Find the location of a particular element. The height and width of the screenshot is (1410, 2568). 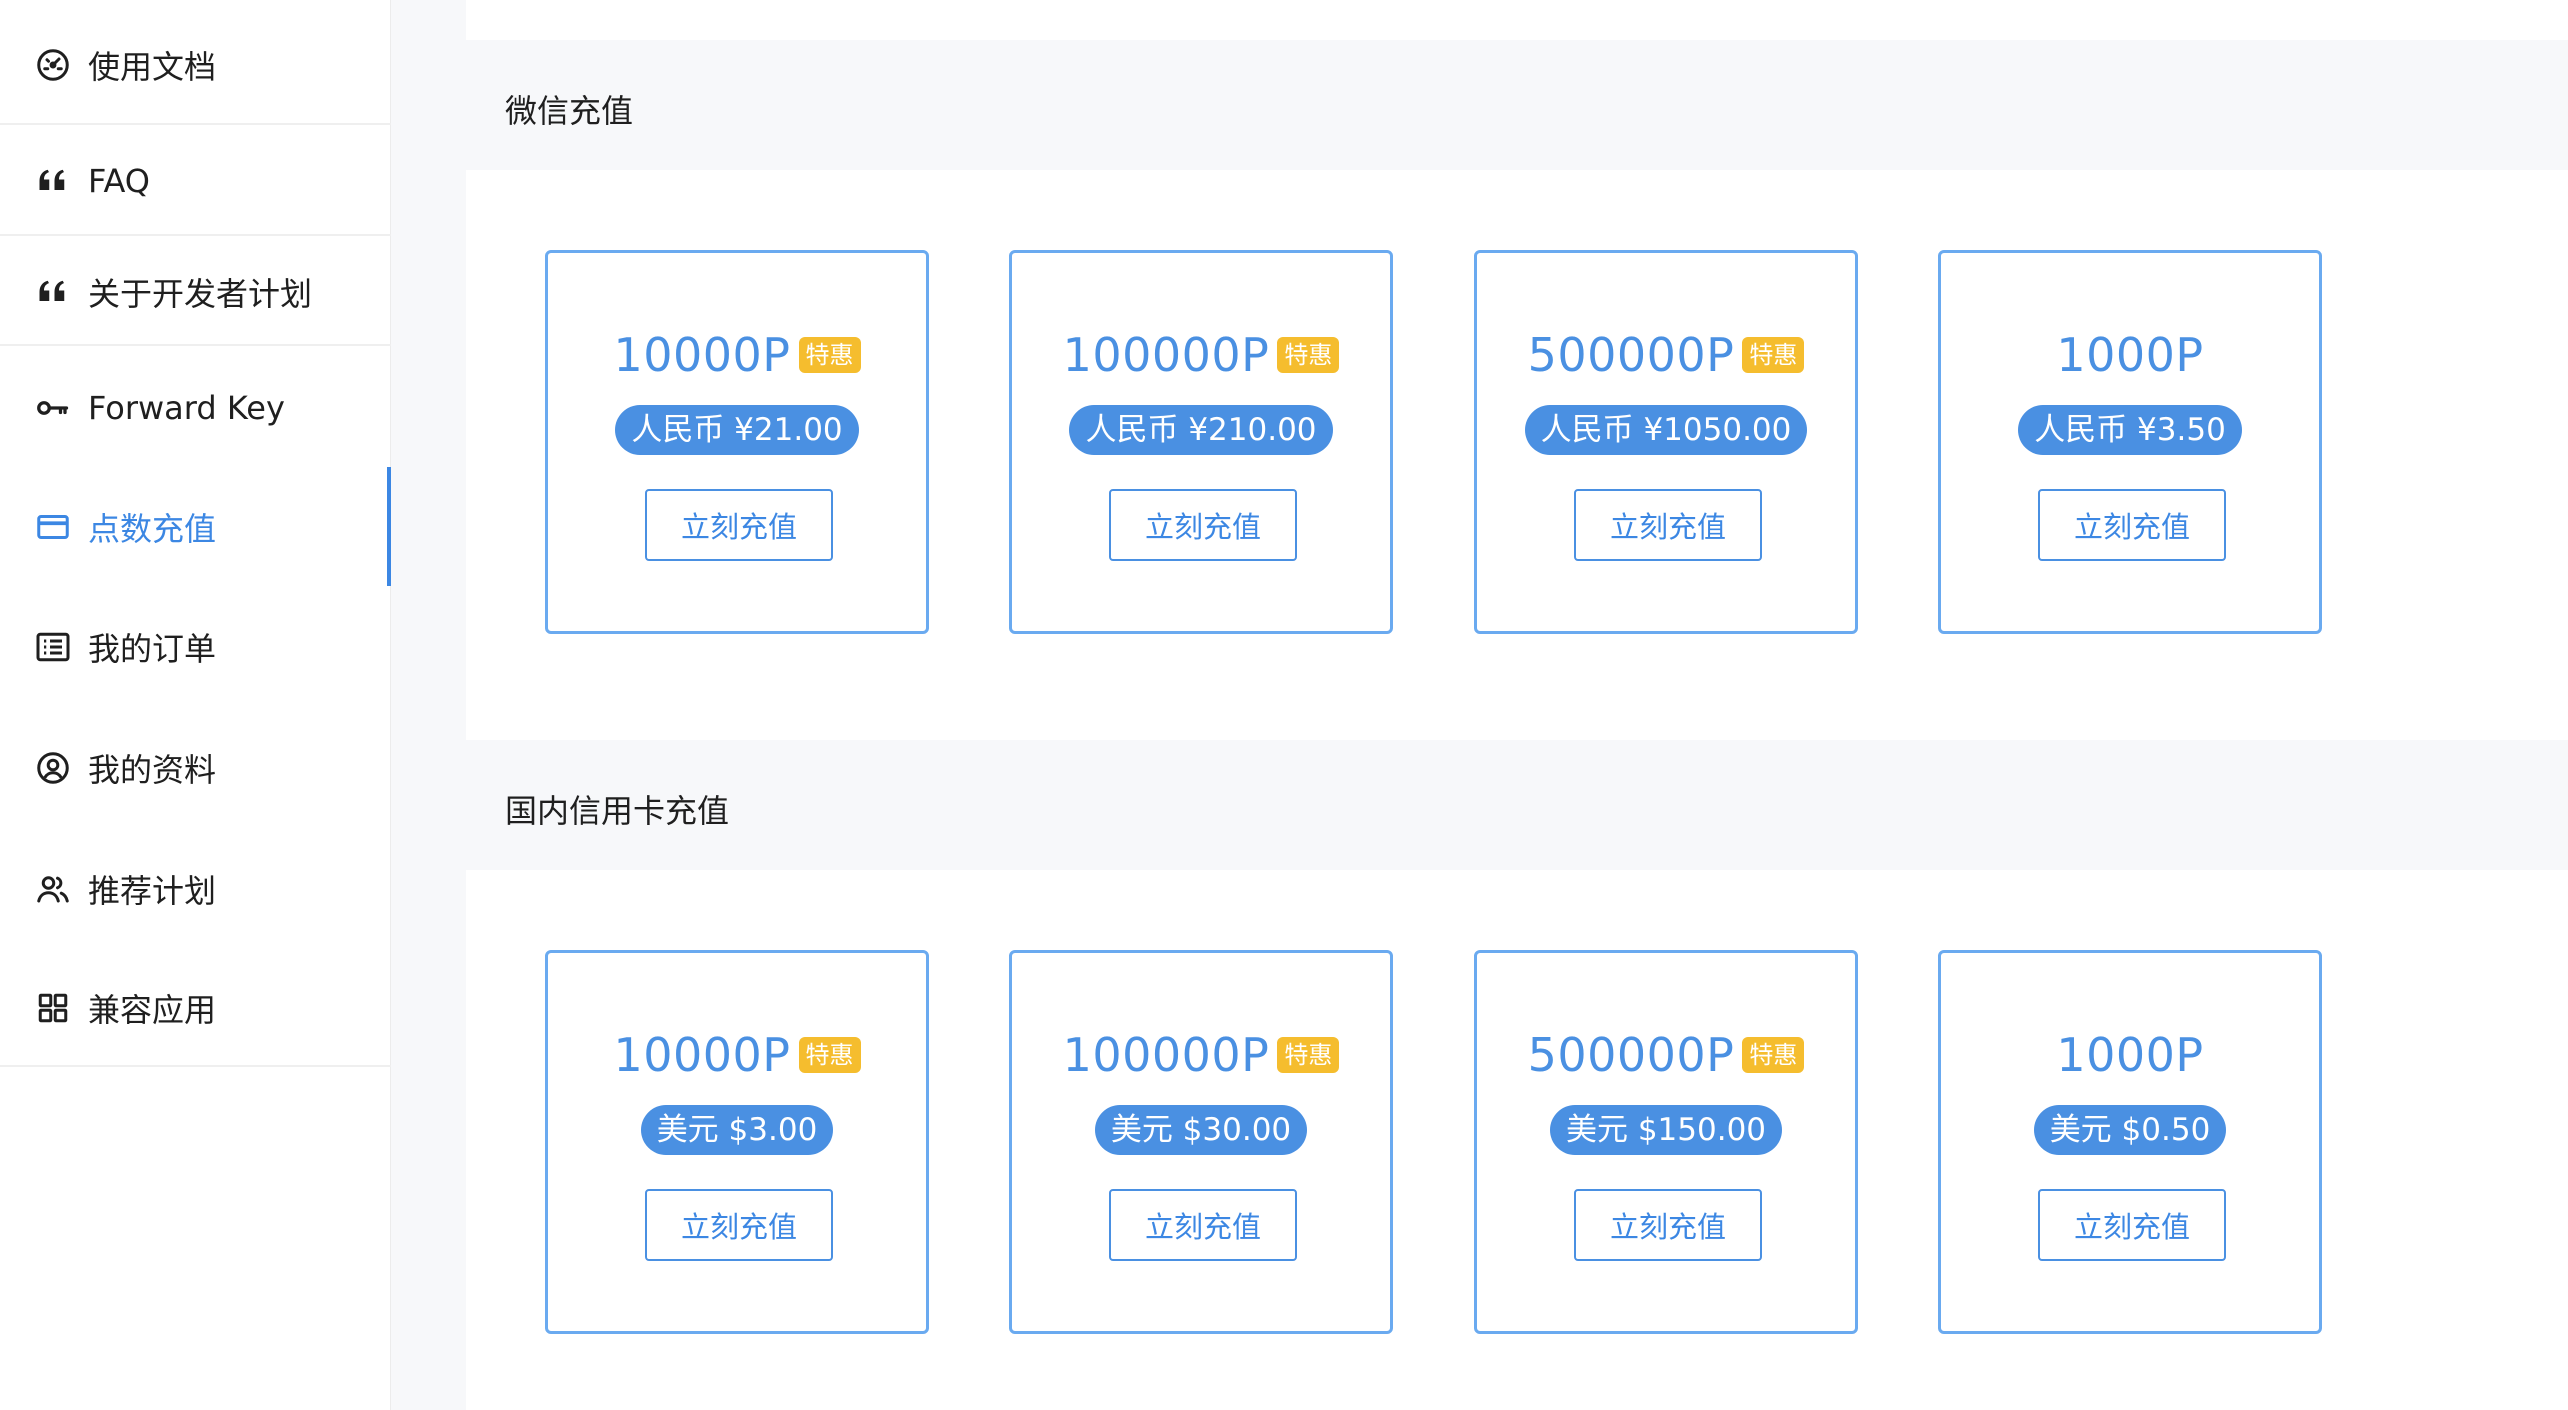

sidebar-item-label: 点数充值 is located at coordinates (152, 528).